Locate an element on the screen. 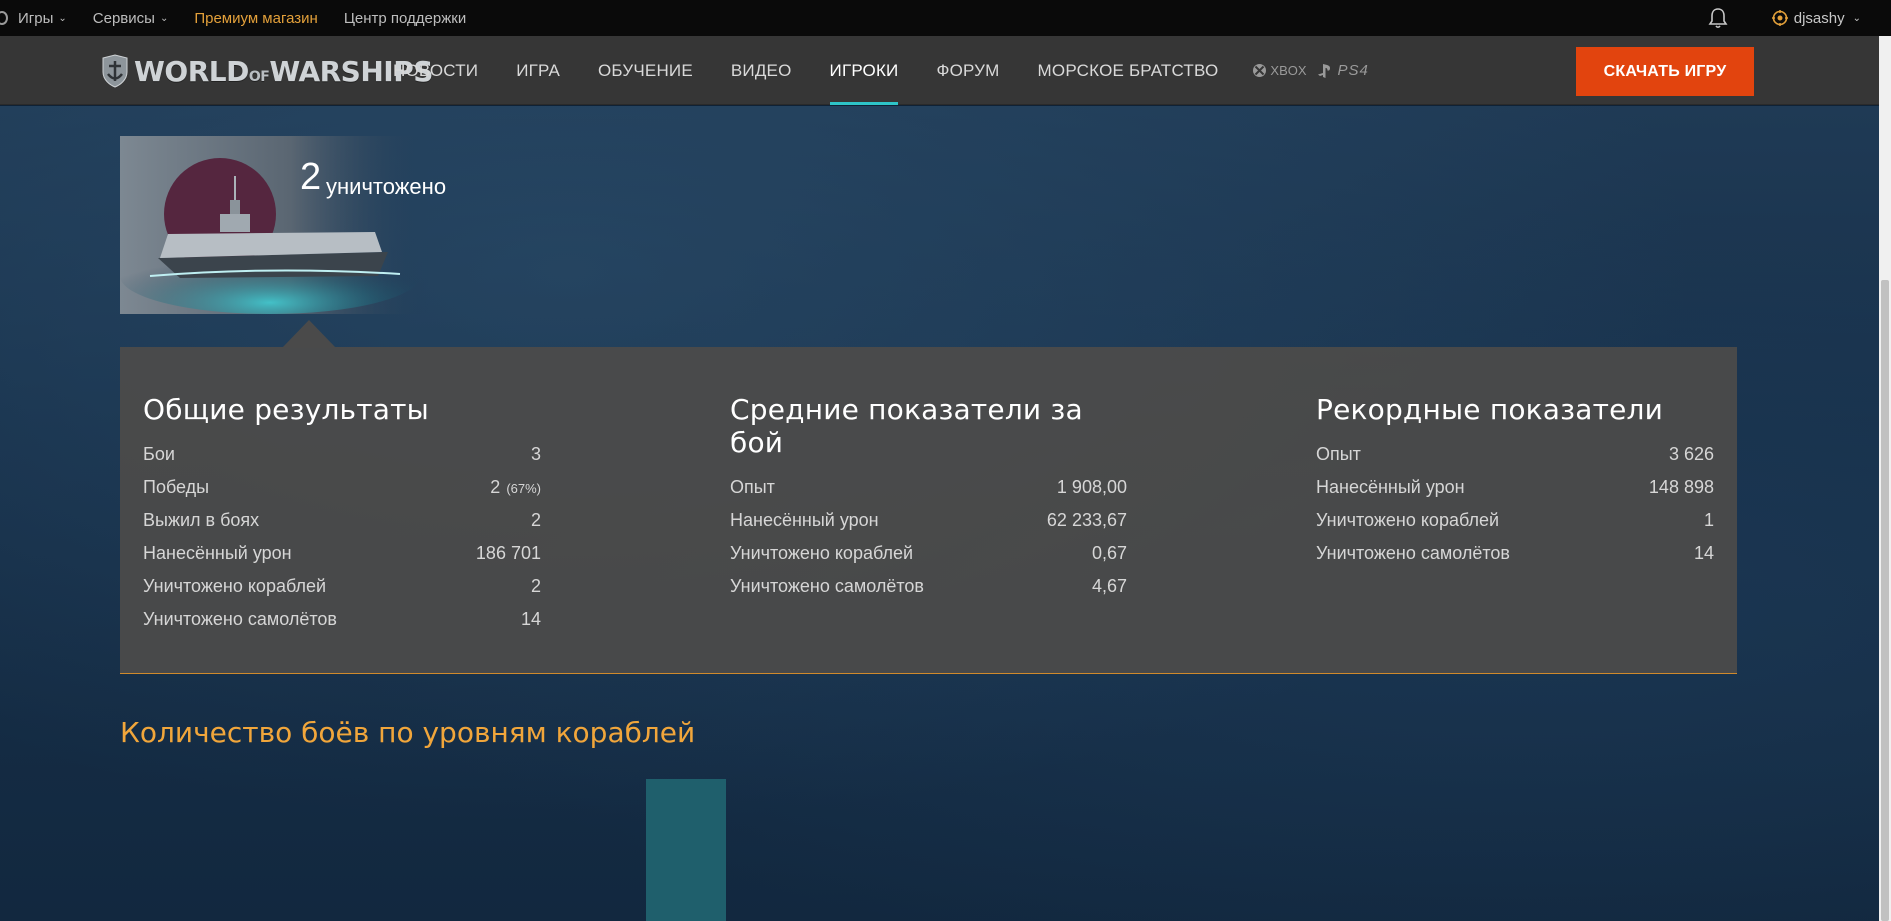 This screenshot has height=921, width=1891. nav-naval-brotherhood: МОРСКОЕ БРАТСТВО is located at coordinates (1128, 70).